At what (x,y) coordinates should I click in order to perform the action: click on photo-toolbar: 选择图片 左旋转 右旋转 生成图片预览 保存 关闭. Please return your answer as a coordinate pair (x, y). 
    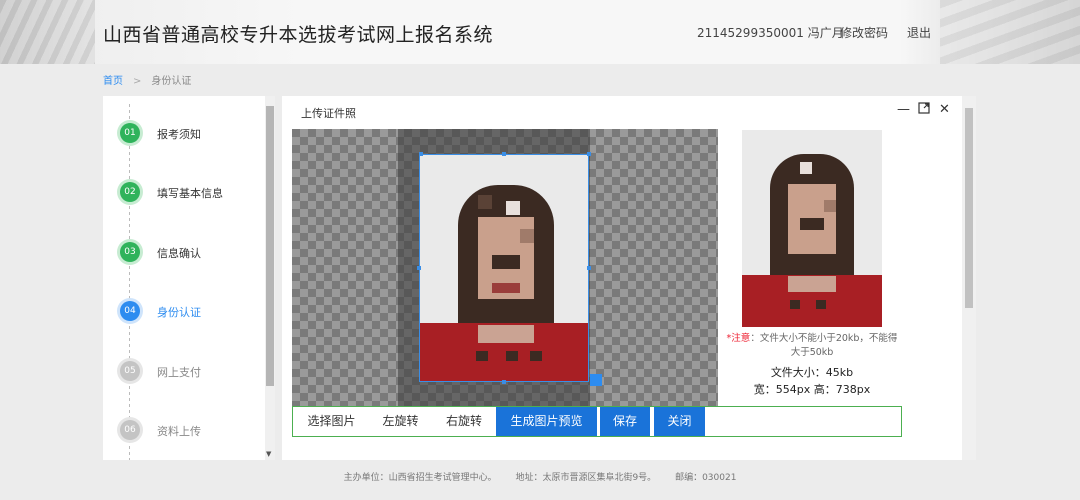
    Looking at the image, I should click on (597, 421).